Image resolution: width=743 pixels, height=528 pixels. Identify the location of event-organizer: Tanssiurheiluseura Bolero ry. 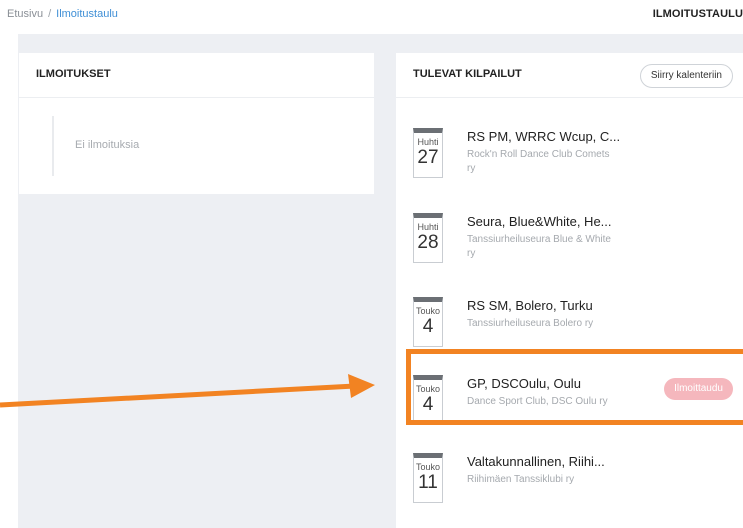
(530, 323).